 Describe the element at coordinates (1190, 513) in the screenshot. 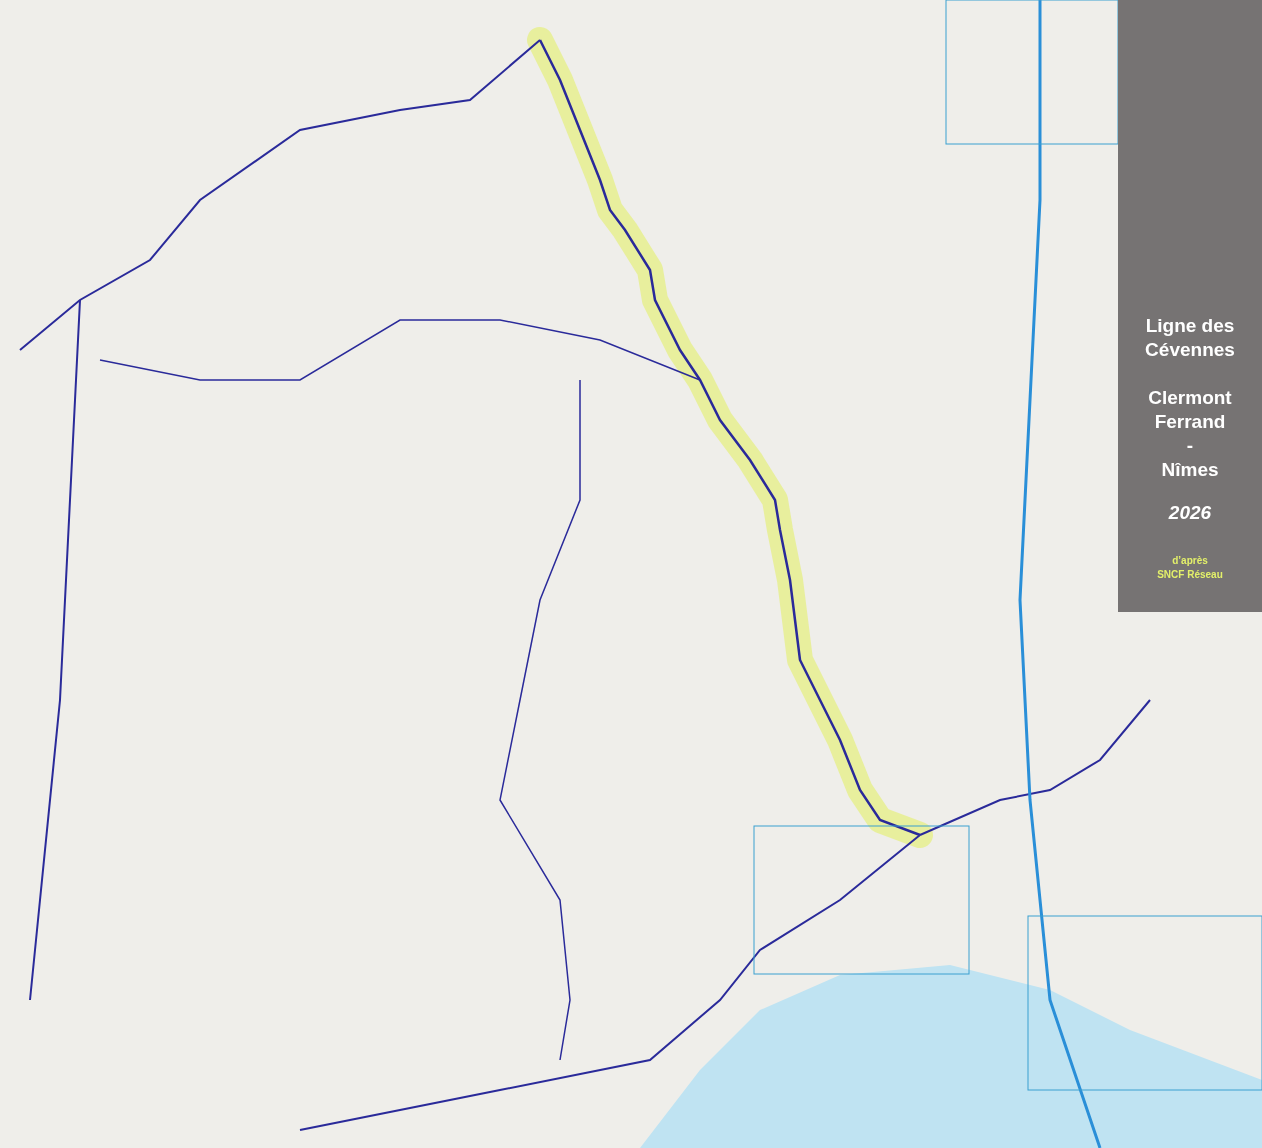

I see `year-label: 2026` at that location.